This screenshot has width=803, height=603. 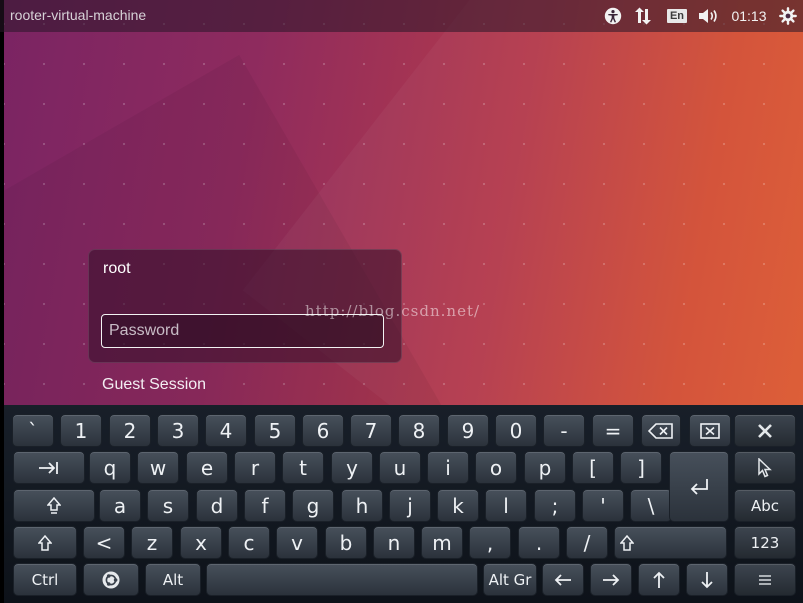 I want to click on key-11: -, so click(x=564, y=430).